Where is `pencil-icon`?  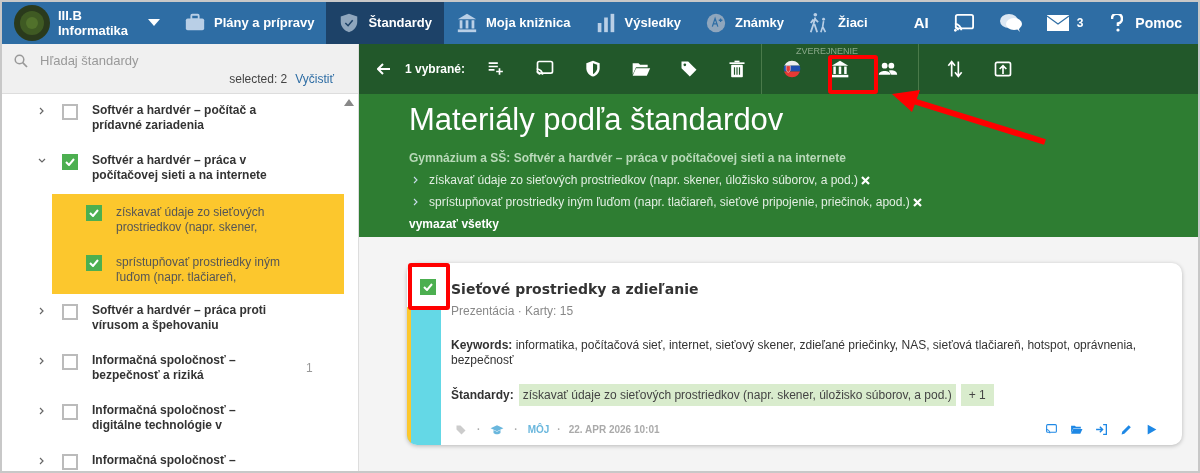 pencil-icon is located at coordinates (1126, 429).